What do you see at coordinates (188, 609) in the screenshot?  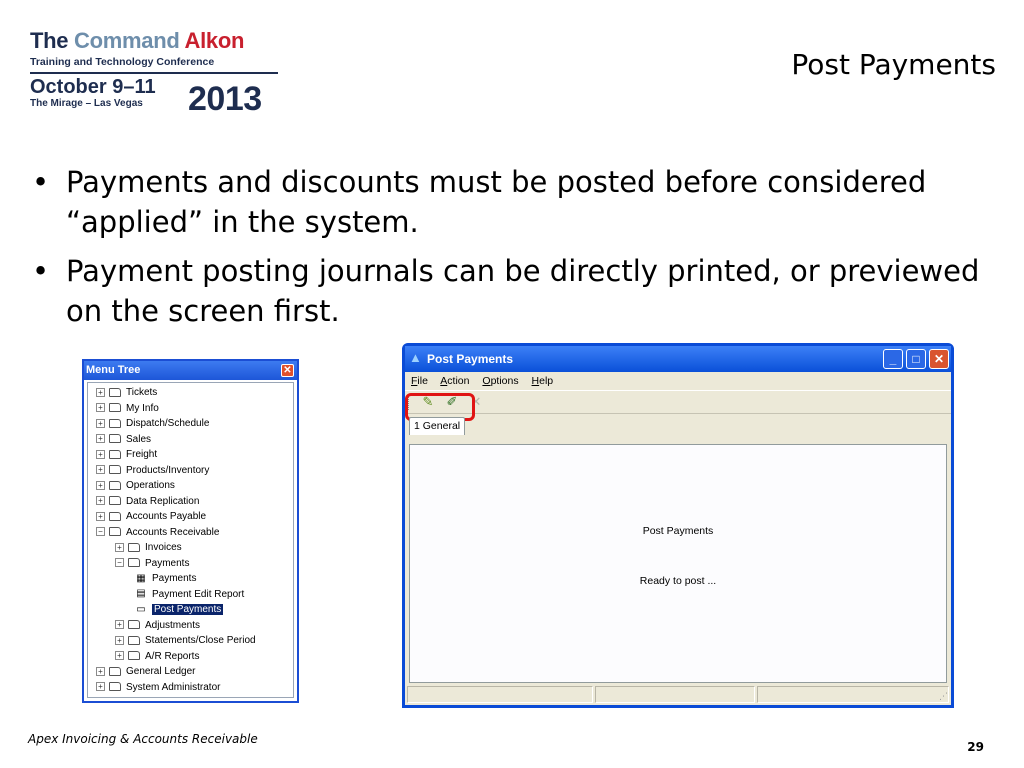 I see `tree-item-label: Post Payments` at bounding box center [188, 609].